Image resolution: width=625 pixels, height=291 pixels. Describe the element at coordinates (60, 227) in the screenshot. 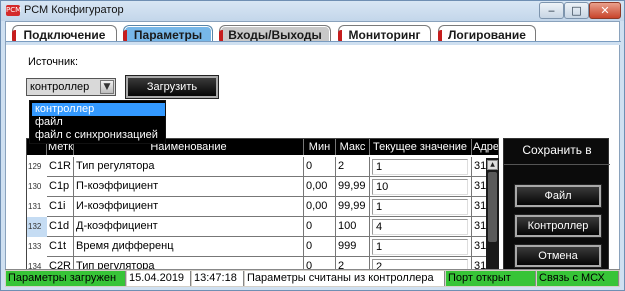

I see `cell-tag: C1d` at that location.